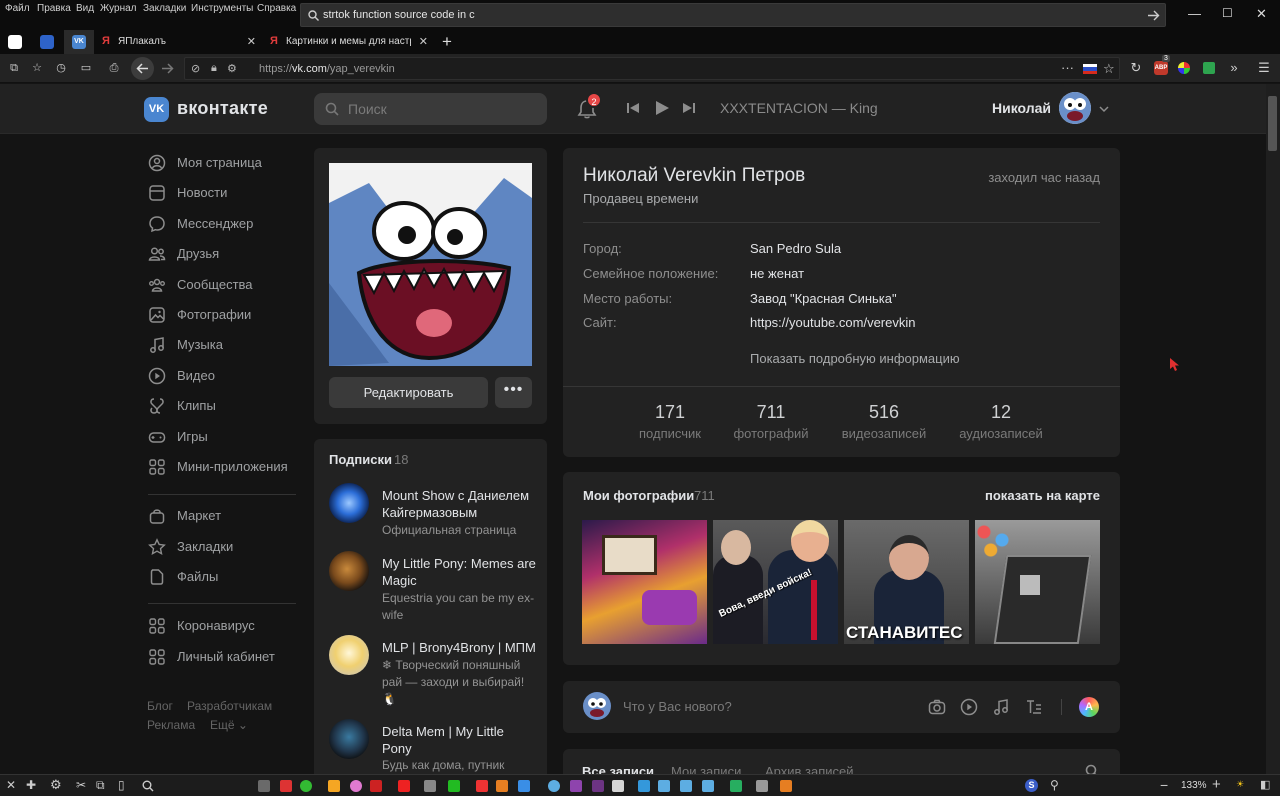  I want to click on skype-icon: S, so click(1031, 785).